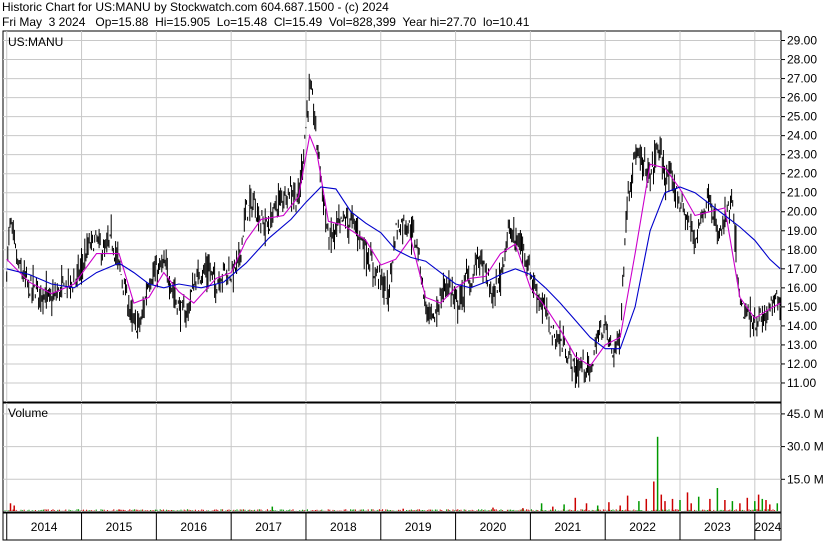 The width and height of the screenshot is (830, 543). I want to click on price-tick-label: 15.00, so click(802, 307).